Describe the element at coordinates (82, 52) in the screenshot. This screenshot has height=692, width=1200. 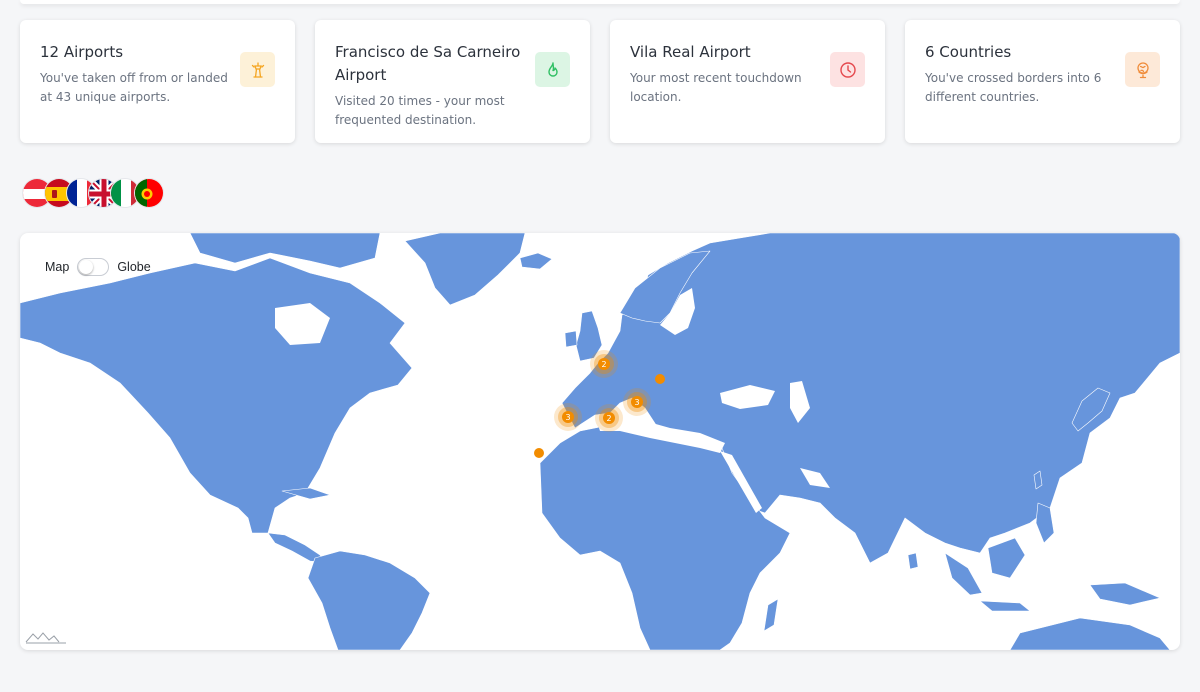
I see `stat-title: 12 Airports` at that location.